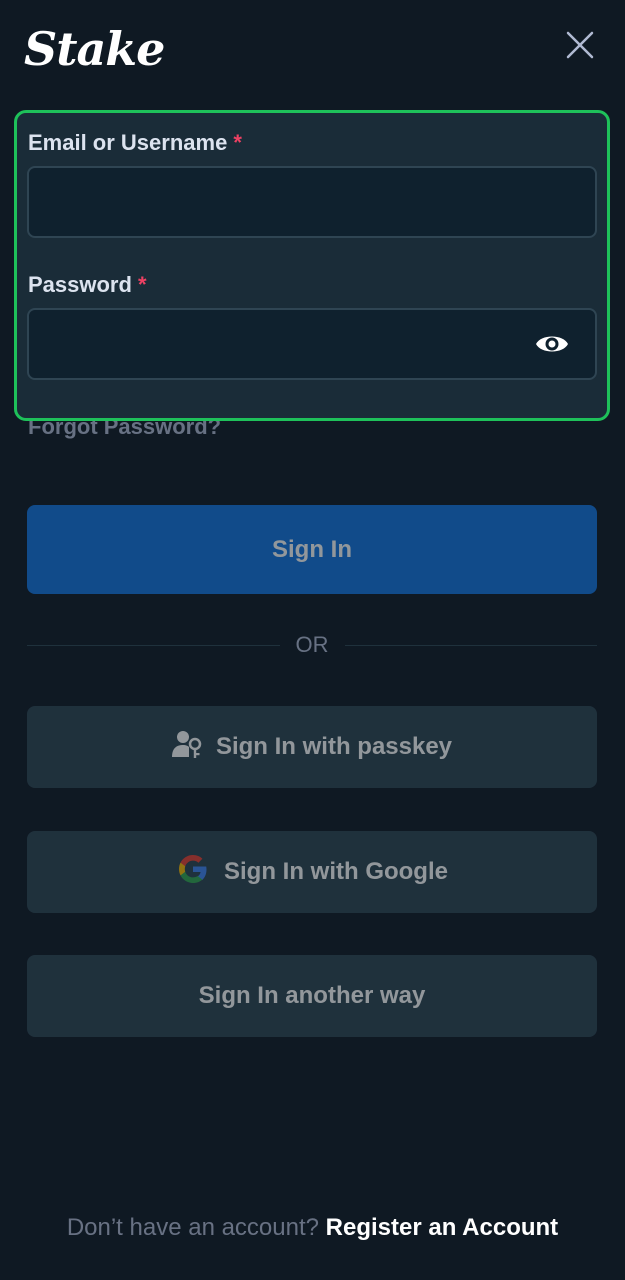 This screenshot has height=1280, width=625. What do you see at coordinates (186, 747) in the screenshot?
I see `passkey-icon` at bounding box center [186, 747].